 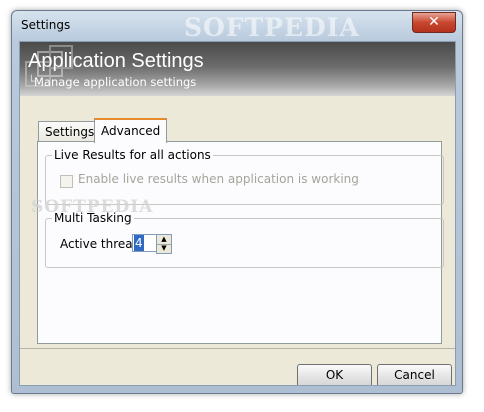 I want to click on banner-title: Application Settings, so click(x=116, y=61).